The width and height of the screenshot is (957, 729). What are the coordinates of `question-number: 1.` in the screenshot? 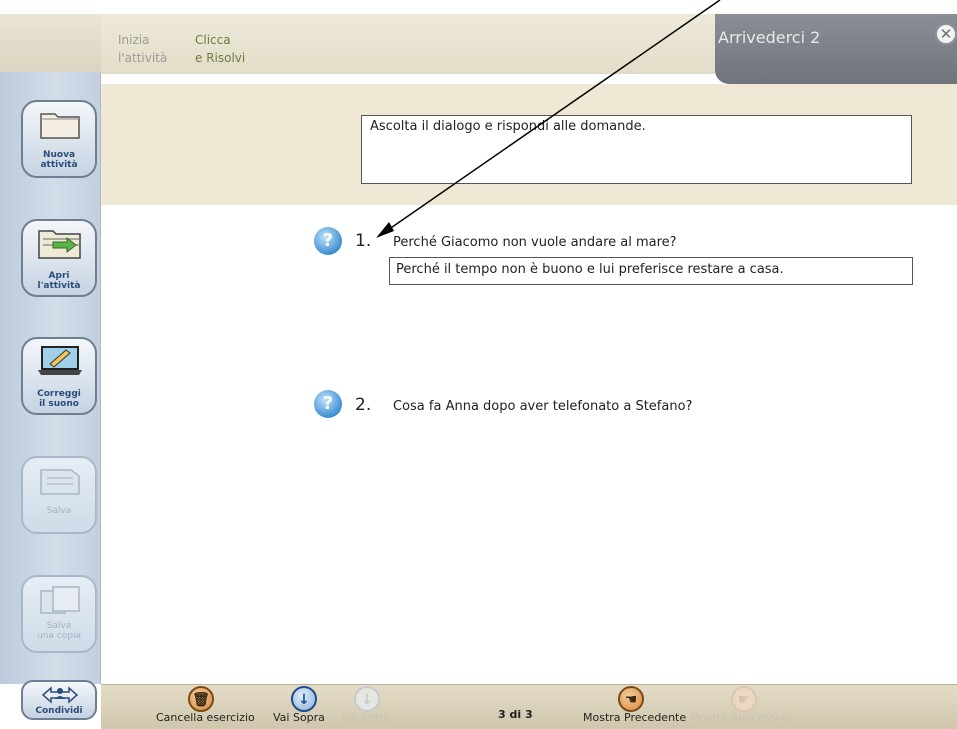 It's located at (363, 241).